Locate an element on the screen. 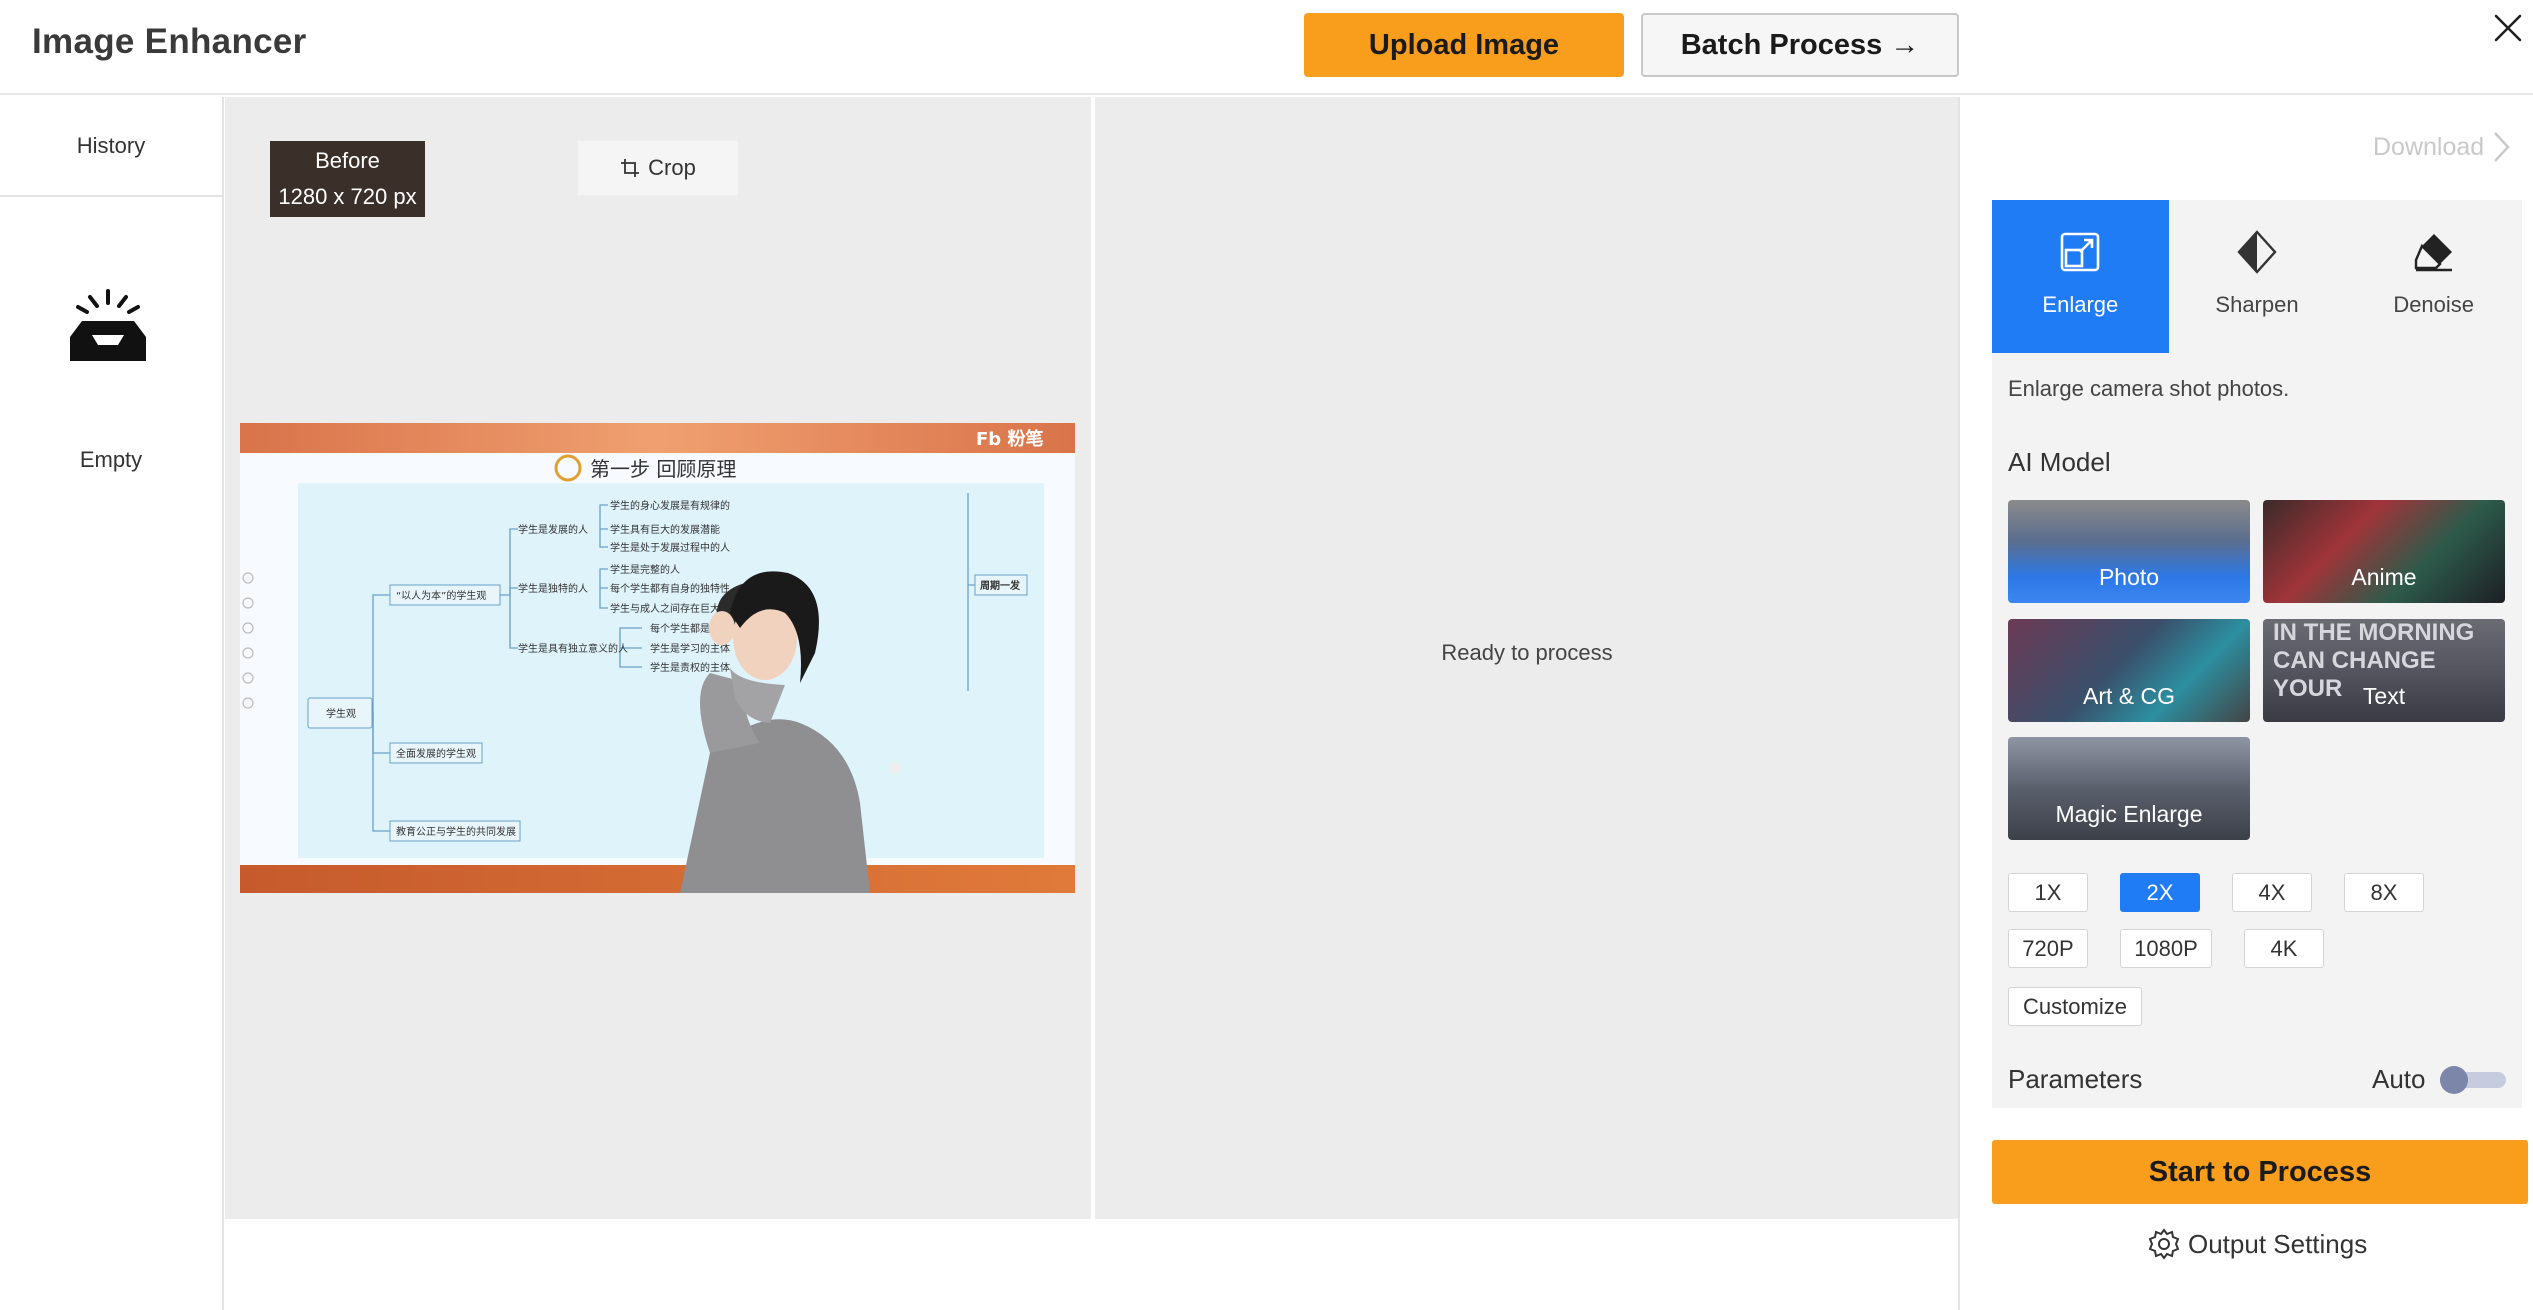 Image resolution: width=2533 pixels, height=1310 pixels. crop-icon is located at coordinates (630, 168).